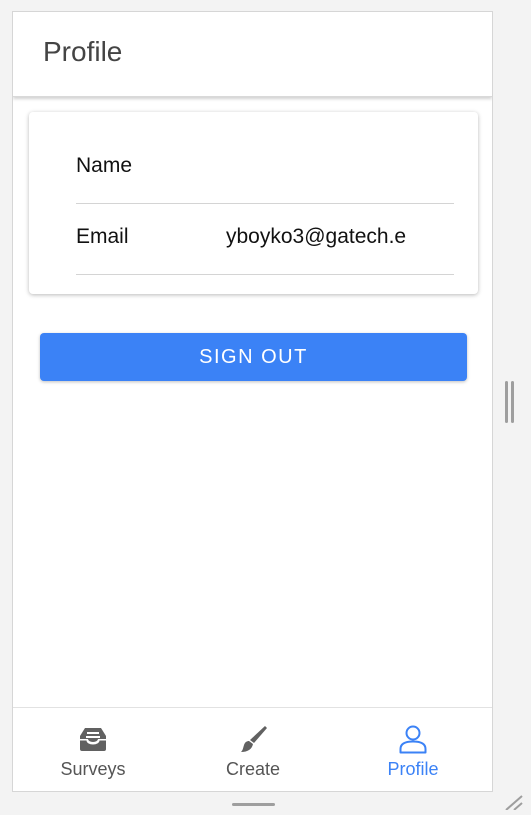 Image resolution: width=531 pixels, height=815 pixels. I want to click on paintbrush-icon, so click(253, 739).